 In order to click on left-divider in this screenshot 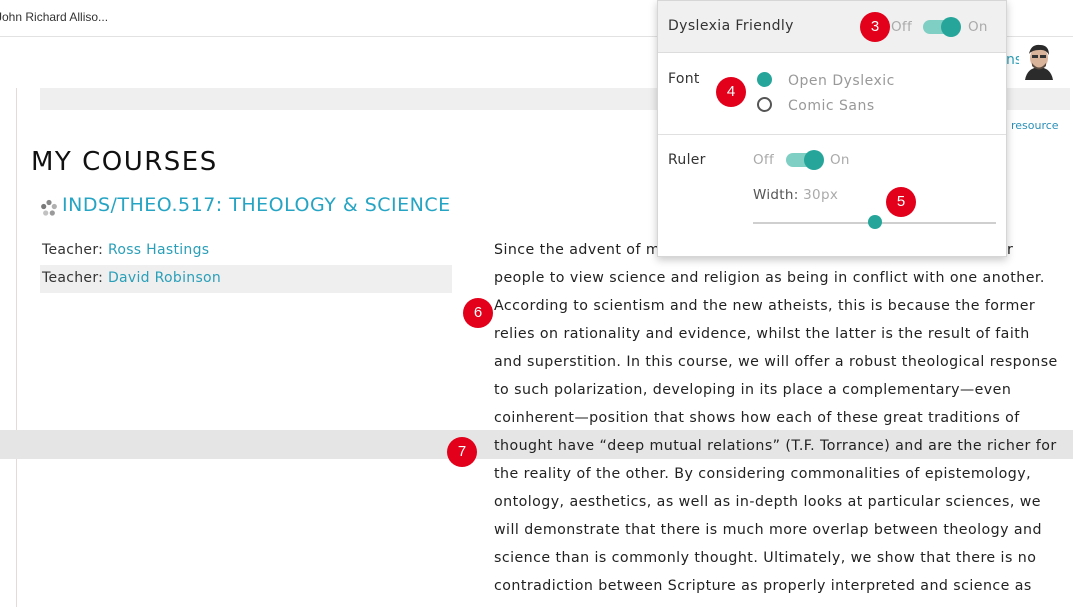, I will do `click(16, 347)`.